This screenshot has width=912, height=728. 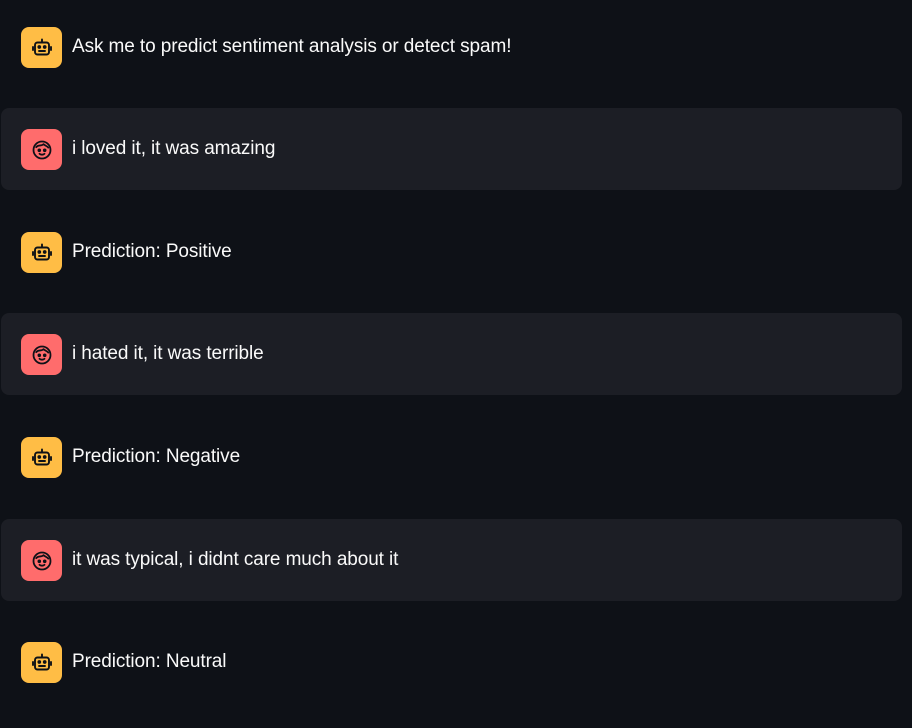 What do you see at coordinates (451, 149) in the screenshot?
I see `chat-message-user: i loved it, it was amazing` at bounding box center [451, 149].